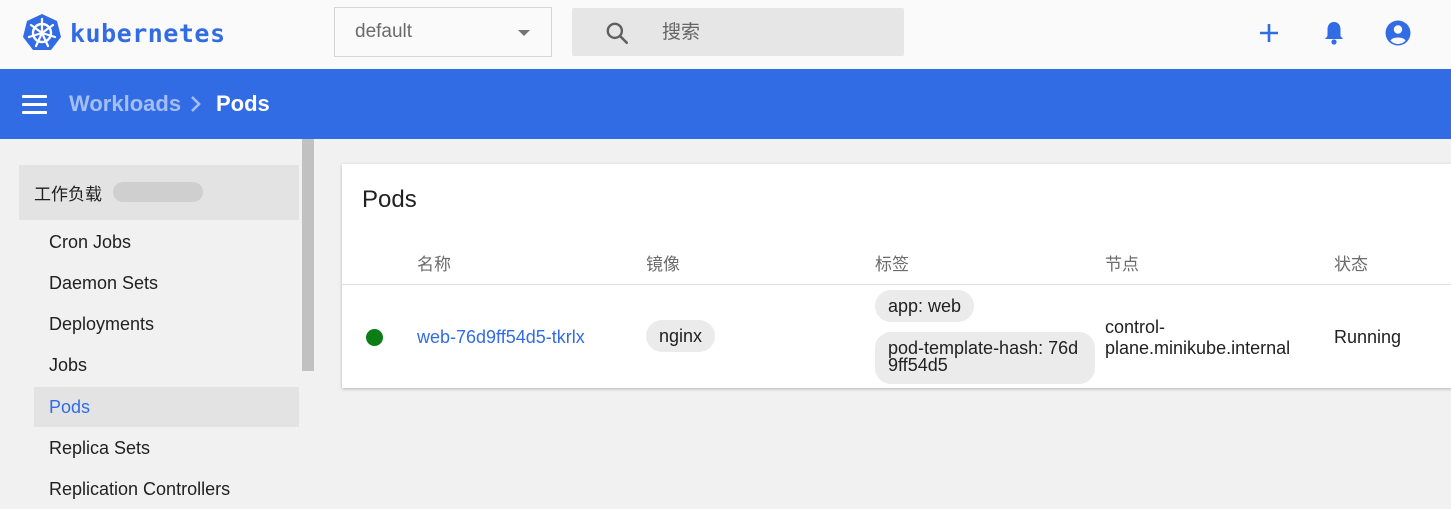 This screenshot has height=509, width=1451. What do you see at coordinates (68, 195) in the screenshot?
I see `sidebar-group-label: 工作负载` at bounding box center [68, 195].